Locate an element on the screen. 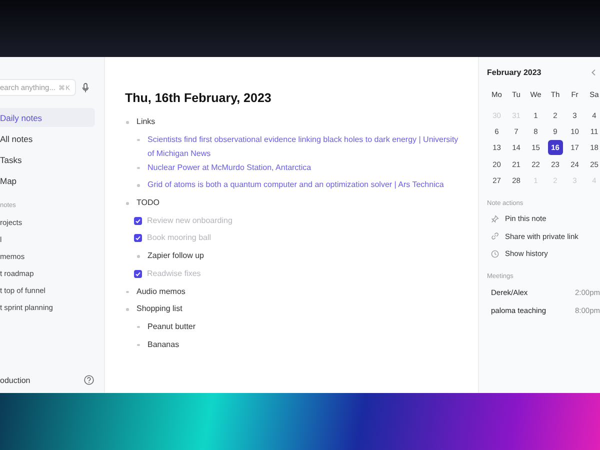 Image resolution: width=600 pixels, height=450 pixels. task-text: Review new onboarding is located at coordinates (189, 220).